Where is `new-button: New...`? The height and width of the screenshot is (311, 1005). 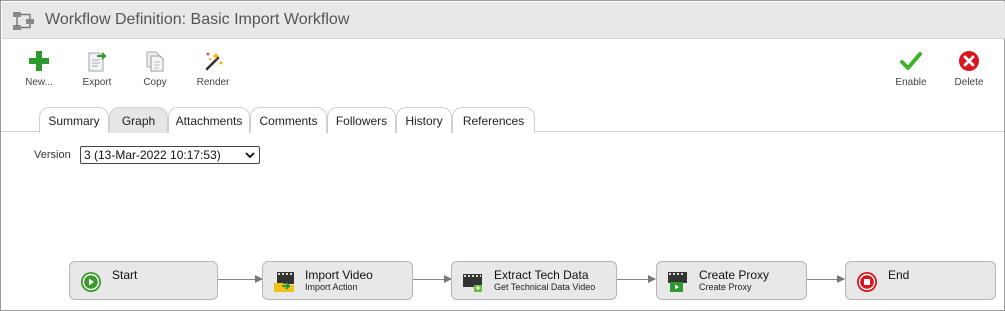
new-button: New... is located at coordinates (39, 68).